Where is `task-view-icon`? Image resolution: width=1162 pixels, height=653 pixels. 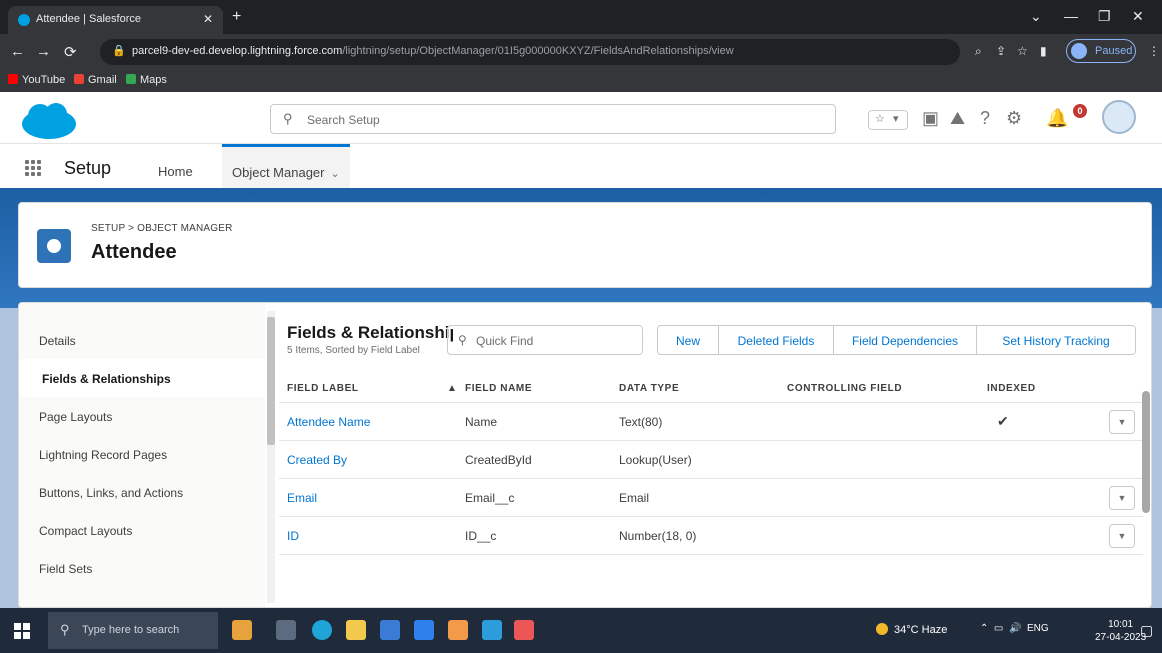
task-view-icon is located at coordinates (286, 630).